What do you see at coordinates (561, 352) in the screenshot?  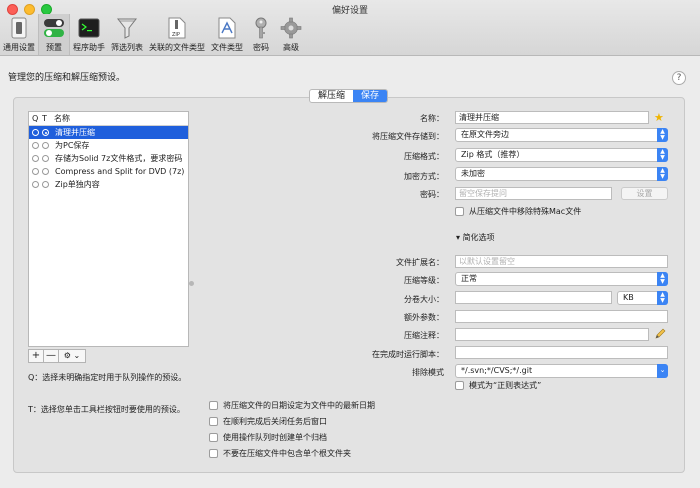 I see `script-field` at bounding box center [561, 352].